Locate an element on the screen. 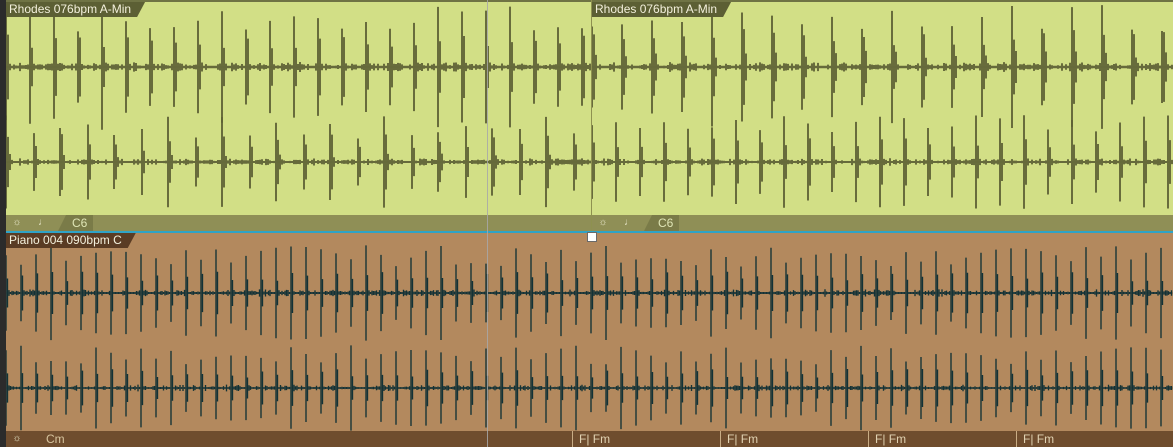 The width and height of the screenshot is (1173, 447). chord-marker-3: F| Fm is located at coordinates (887, 439).